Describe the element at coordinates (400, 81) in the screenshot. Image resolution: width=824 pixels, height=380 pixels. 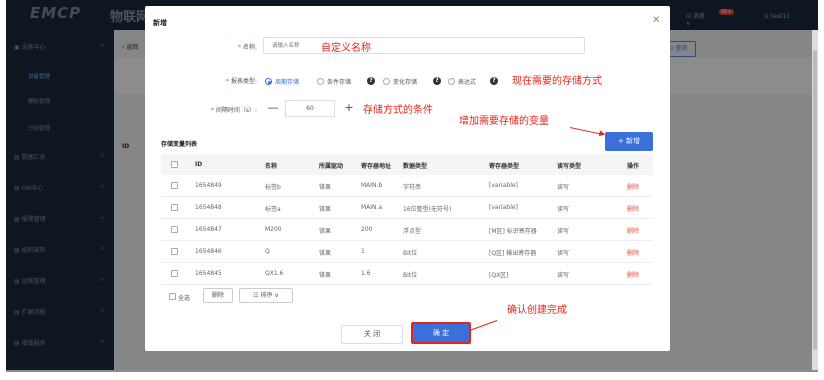
I see `radio-change: 变化存储` at that location.